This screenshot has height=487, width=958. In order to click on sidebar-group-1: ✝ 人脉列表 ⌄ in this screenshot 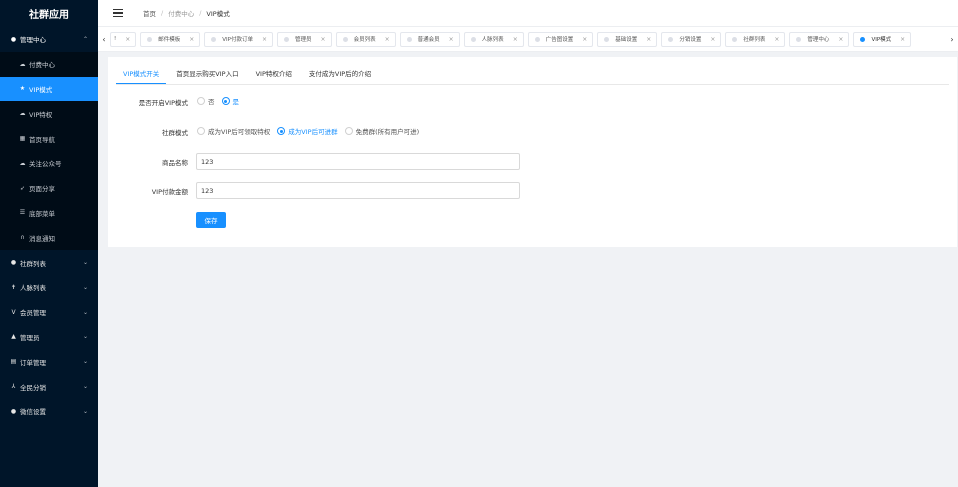, I will do `click(49, 287)`.